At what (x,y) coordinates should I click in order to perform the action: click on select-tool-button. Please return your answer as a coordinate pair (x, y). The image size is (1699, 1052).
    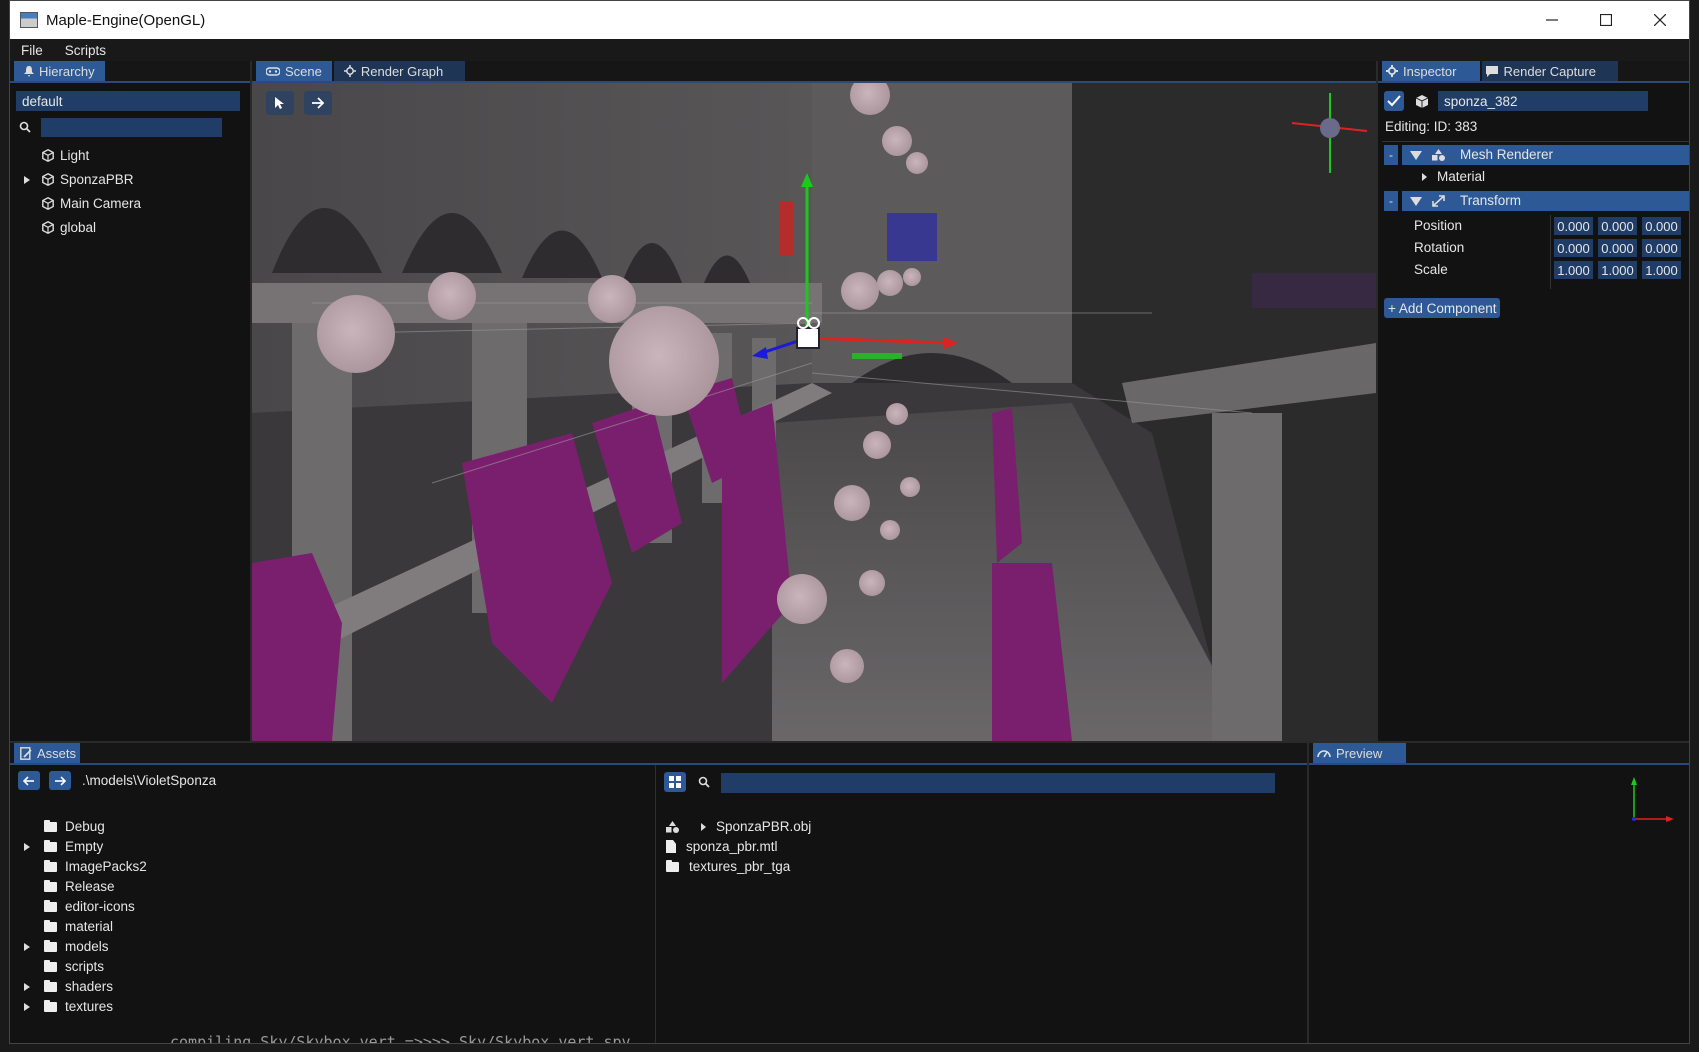
    Looking at the image, I should click on (280, 103).